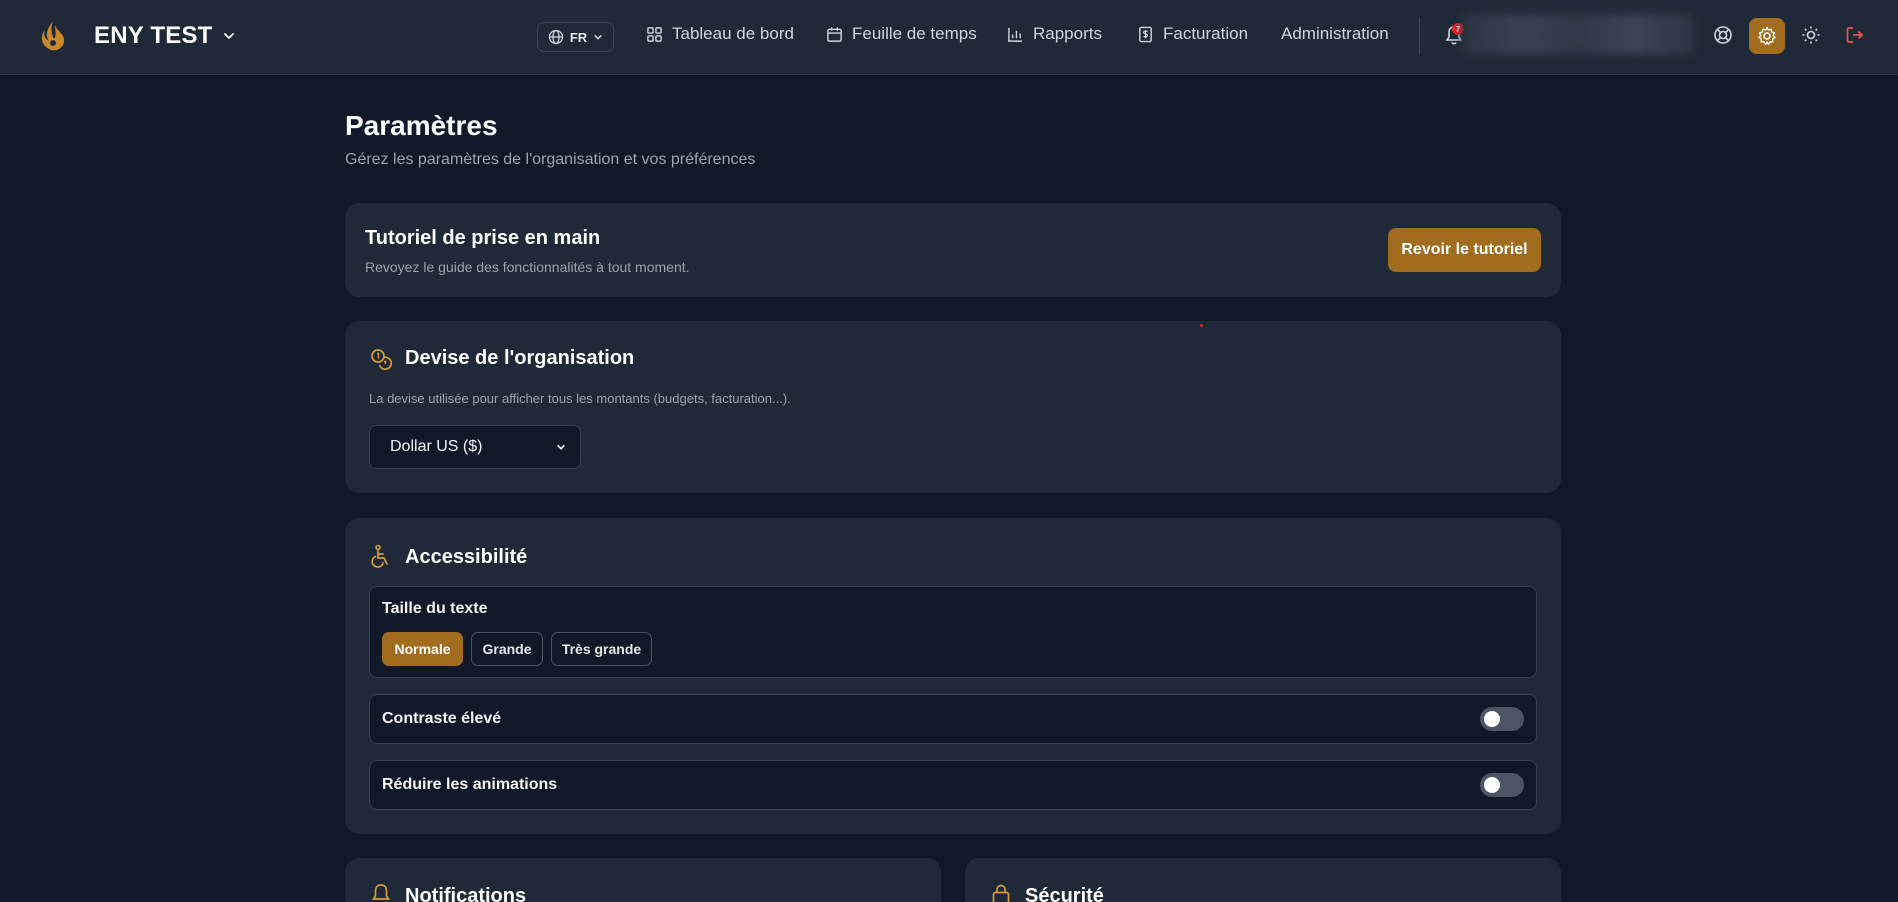  Describe the element at coordinates (1464, 250) in the screenshot. I see `replay-tutorial-button: Revoir le tutoriel` at that location.